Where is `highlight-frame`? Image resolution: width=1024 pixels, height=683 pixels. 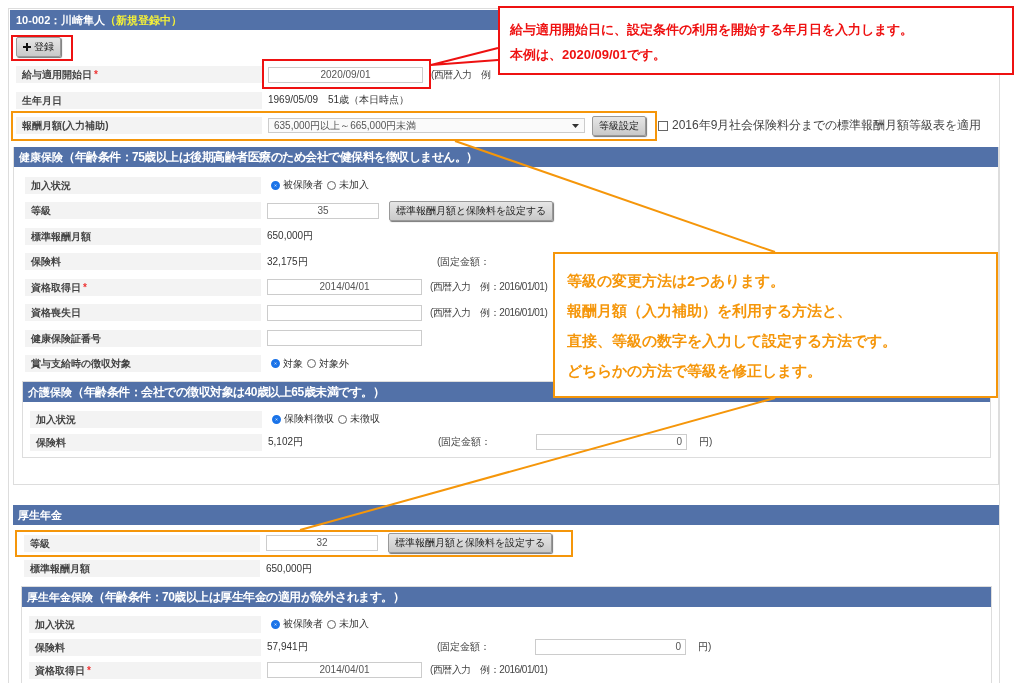
highlight-frame is located at coordinates (42, 48).